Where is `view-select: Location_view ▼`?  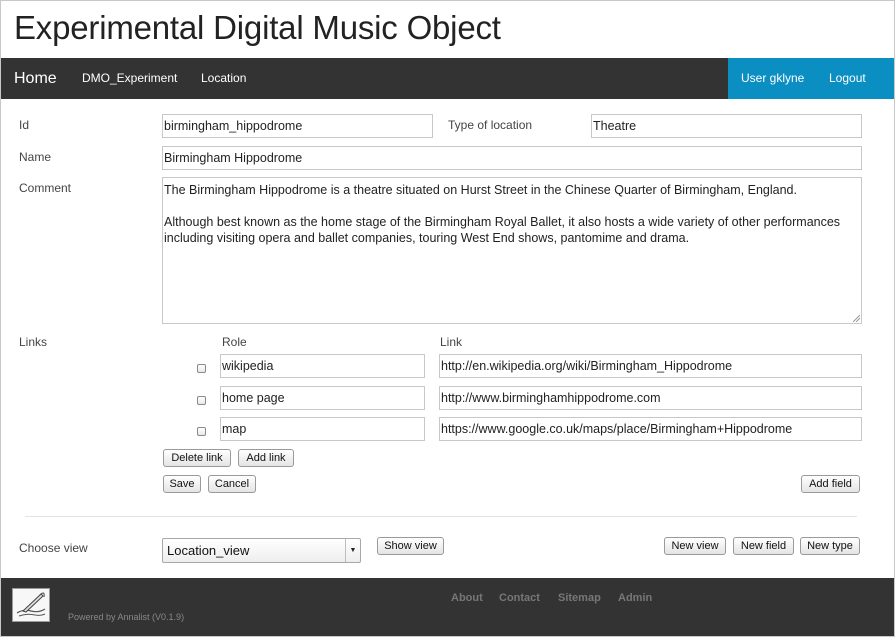 view-select: Location_view ▼ is located at coordinates (261, 550).